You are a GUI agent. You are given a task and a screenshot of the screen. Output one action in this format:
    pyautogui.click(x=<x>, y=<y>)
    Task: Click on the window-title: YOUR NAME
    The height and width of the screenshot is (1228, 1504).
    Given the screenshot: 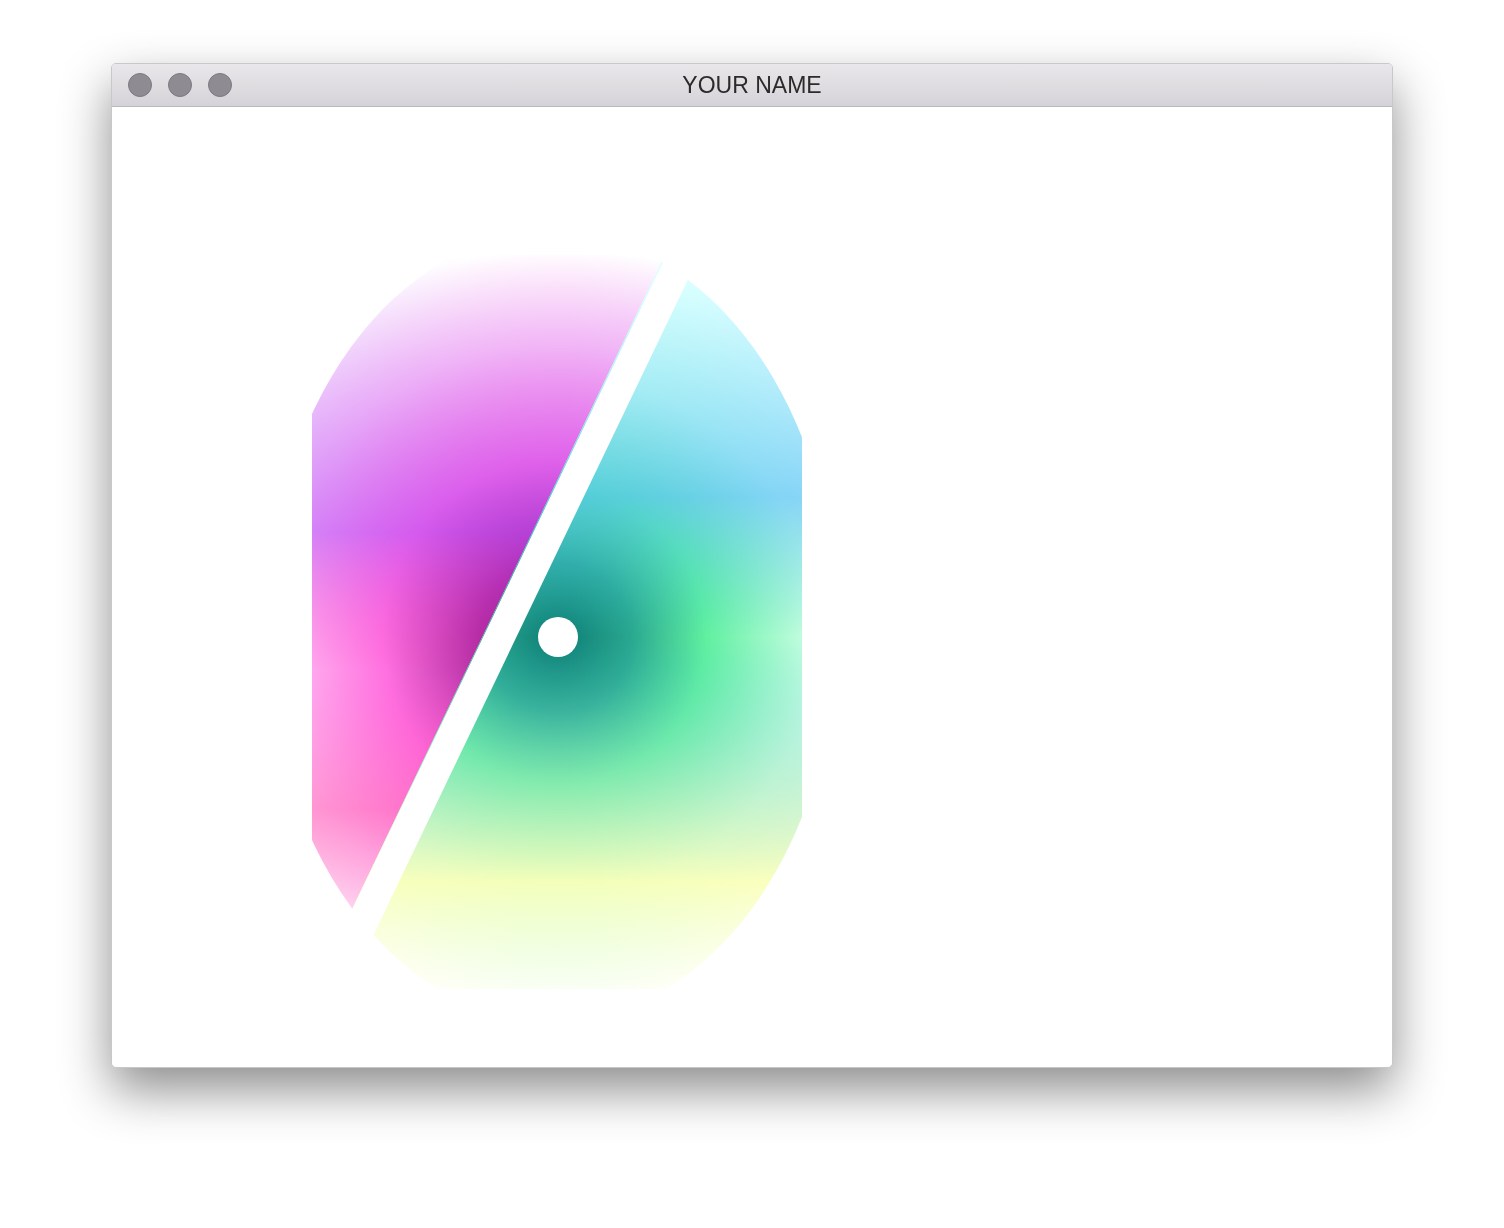 What is the action you would take?
    pyautogui.click(x=752, y=85)
    